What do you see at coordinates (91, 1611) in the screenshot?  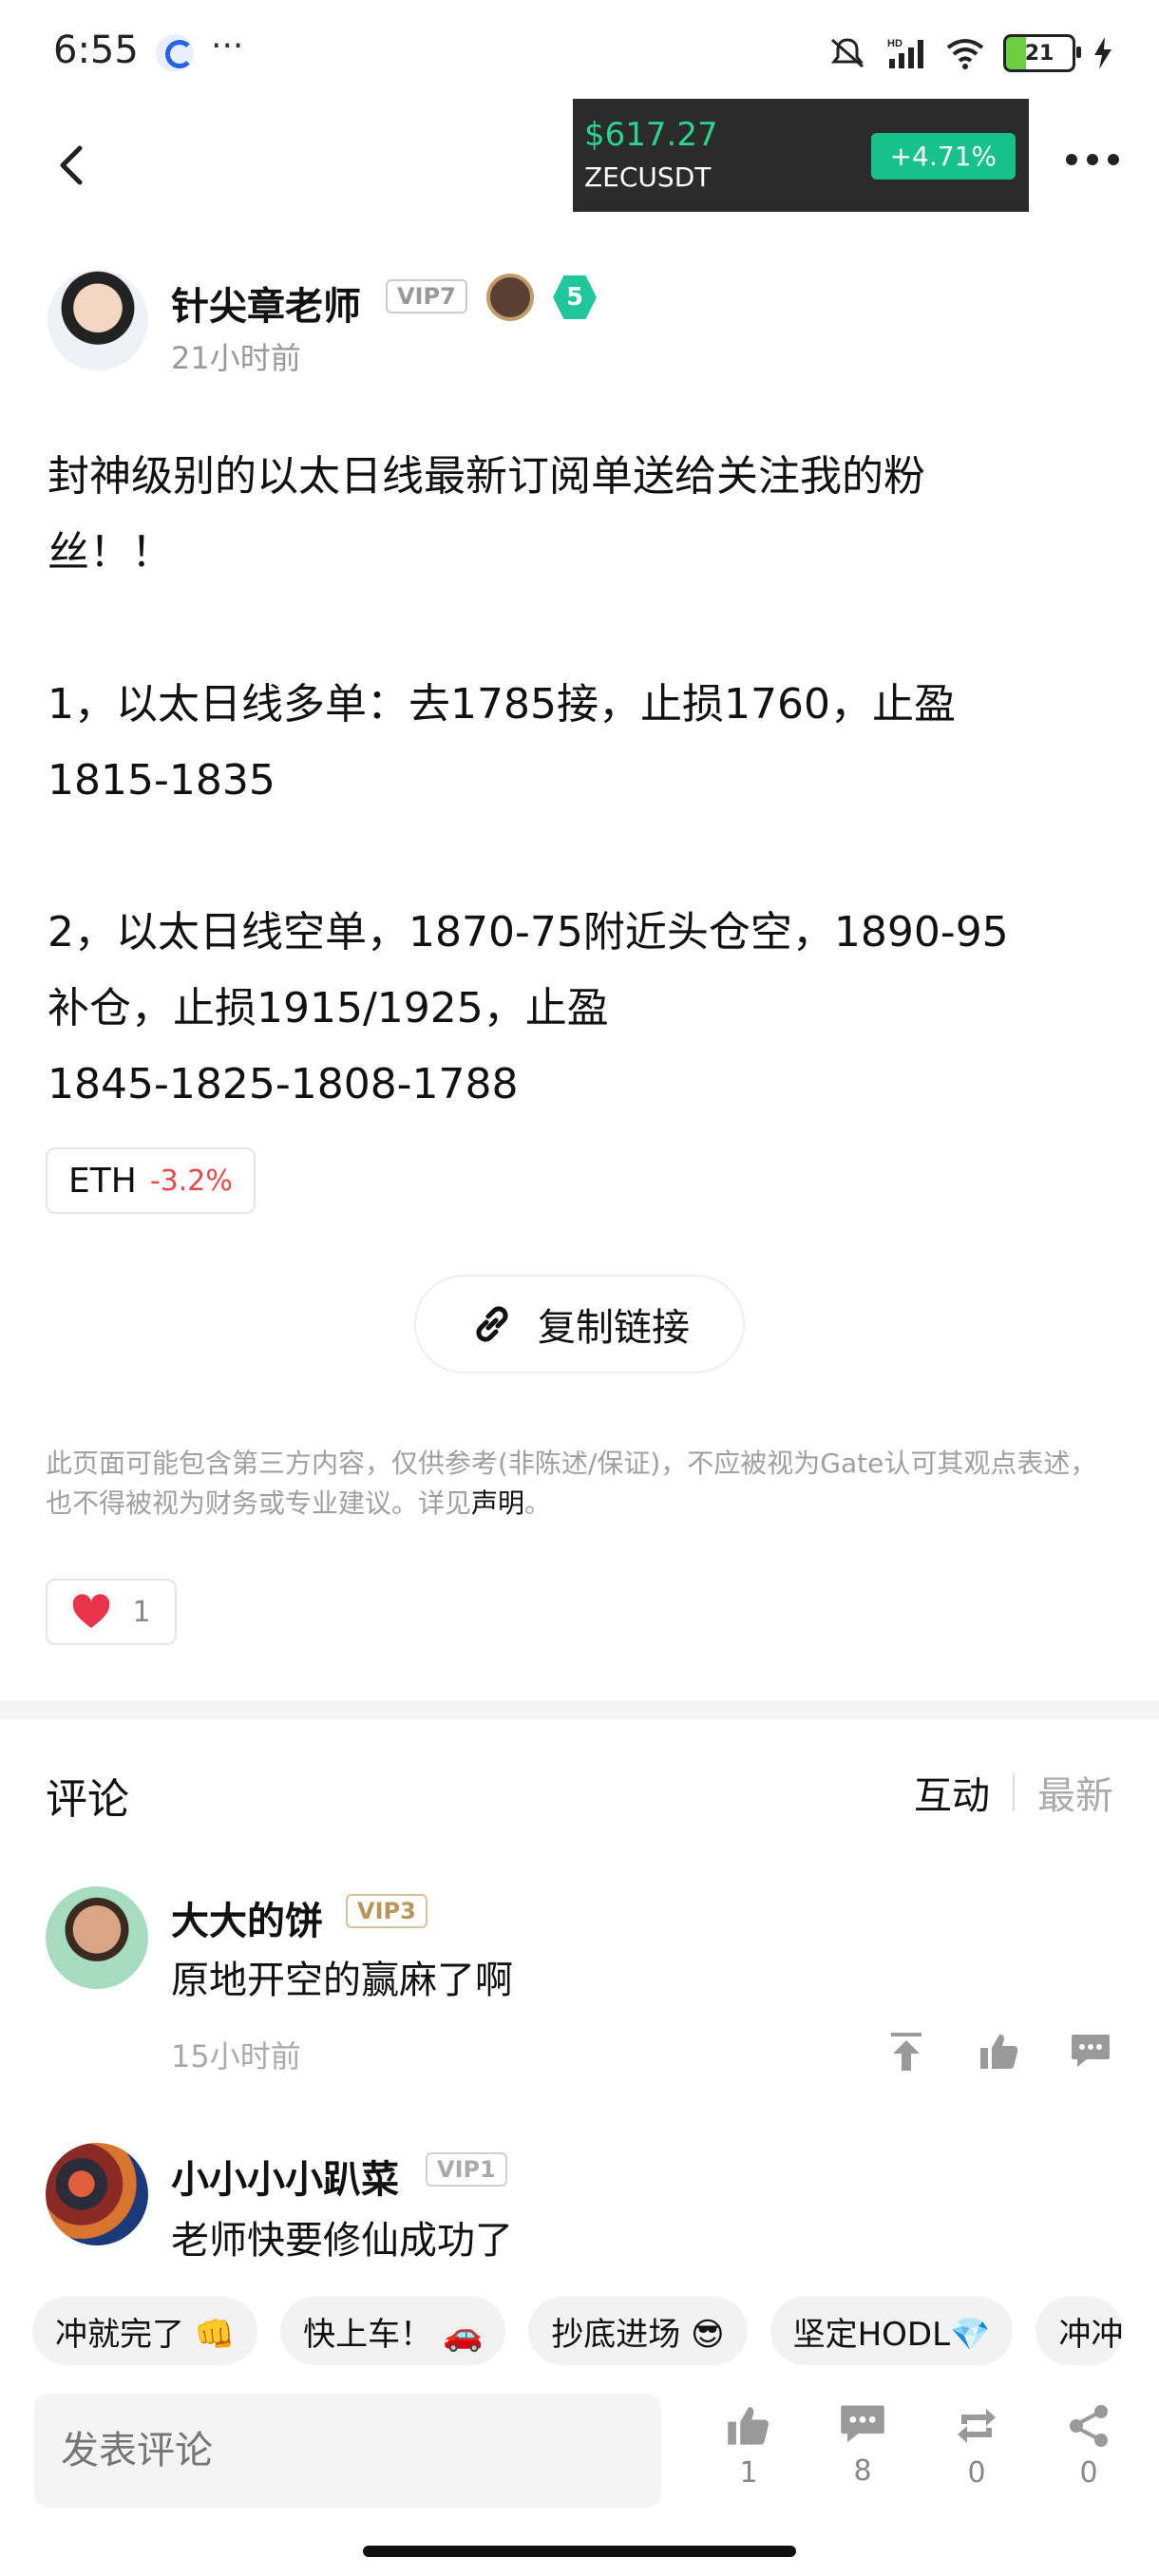 I see `heart-icon` at bounding box center [91, 1611].